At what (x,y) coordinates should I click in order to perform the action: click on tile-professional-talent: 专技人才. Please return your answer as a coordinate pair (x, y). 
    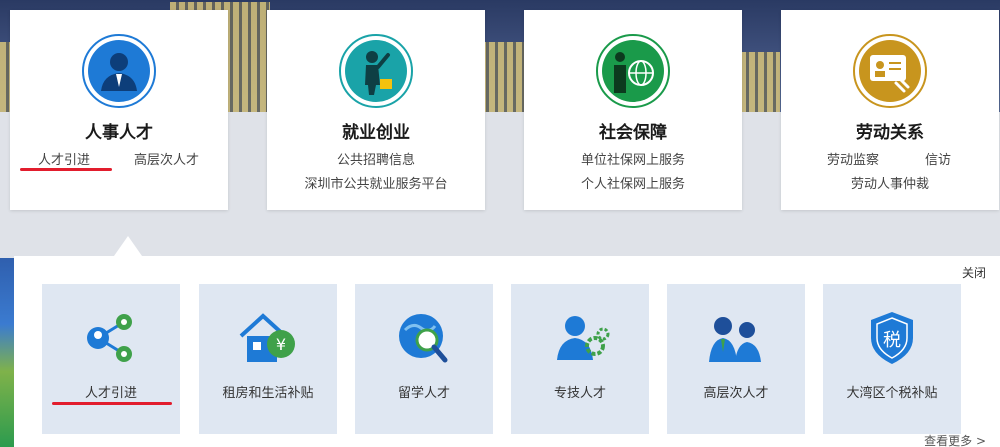
    Looking at the image, I should click on (580, 359).